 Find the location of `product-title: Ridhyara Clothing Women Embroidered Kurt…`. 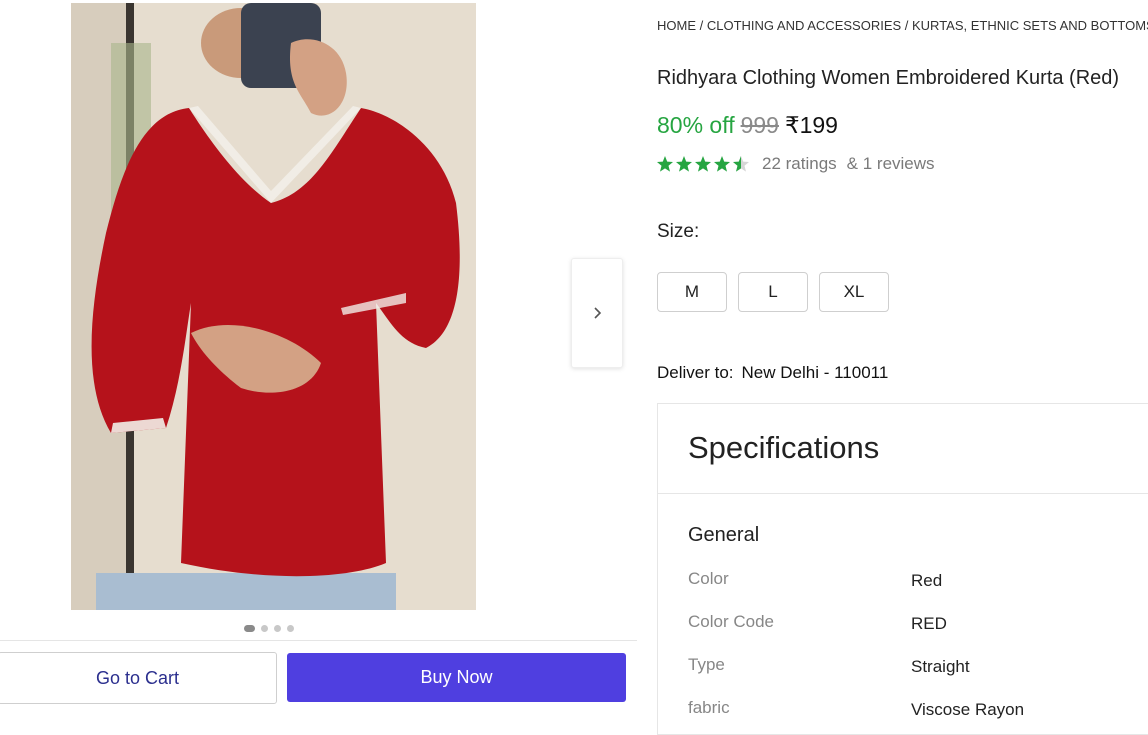

product-title: Ridhyara Clothing Women Embroidered Kurt… is located at coordinates (888, 78).